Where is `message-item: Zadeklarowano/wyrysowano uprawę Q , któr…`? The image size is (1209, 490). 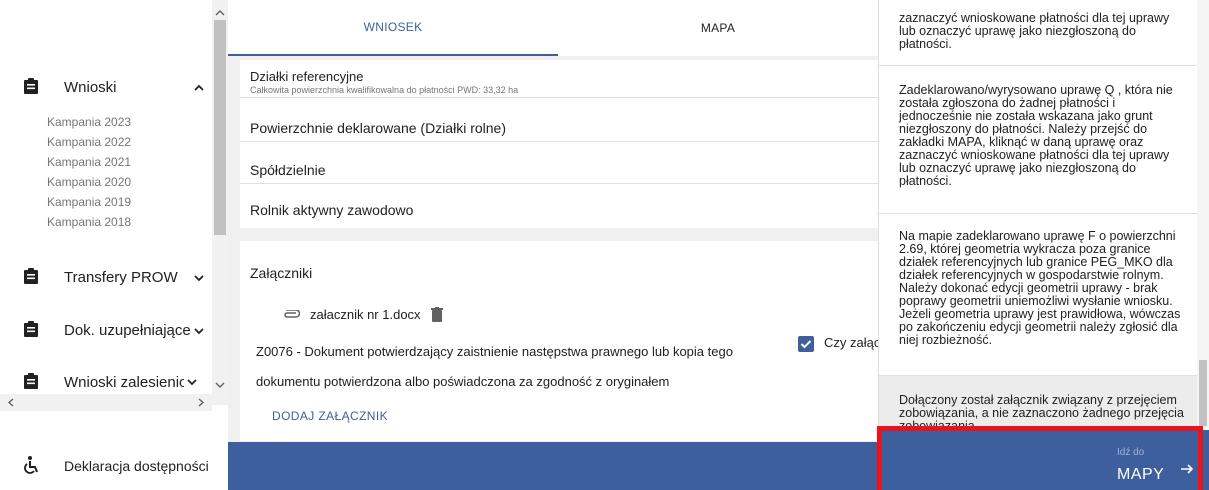
message-item: Zadeklarowano/wyrysowano uprawę Q , któr… is located at coordinates (1038, 140).